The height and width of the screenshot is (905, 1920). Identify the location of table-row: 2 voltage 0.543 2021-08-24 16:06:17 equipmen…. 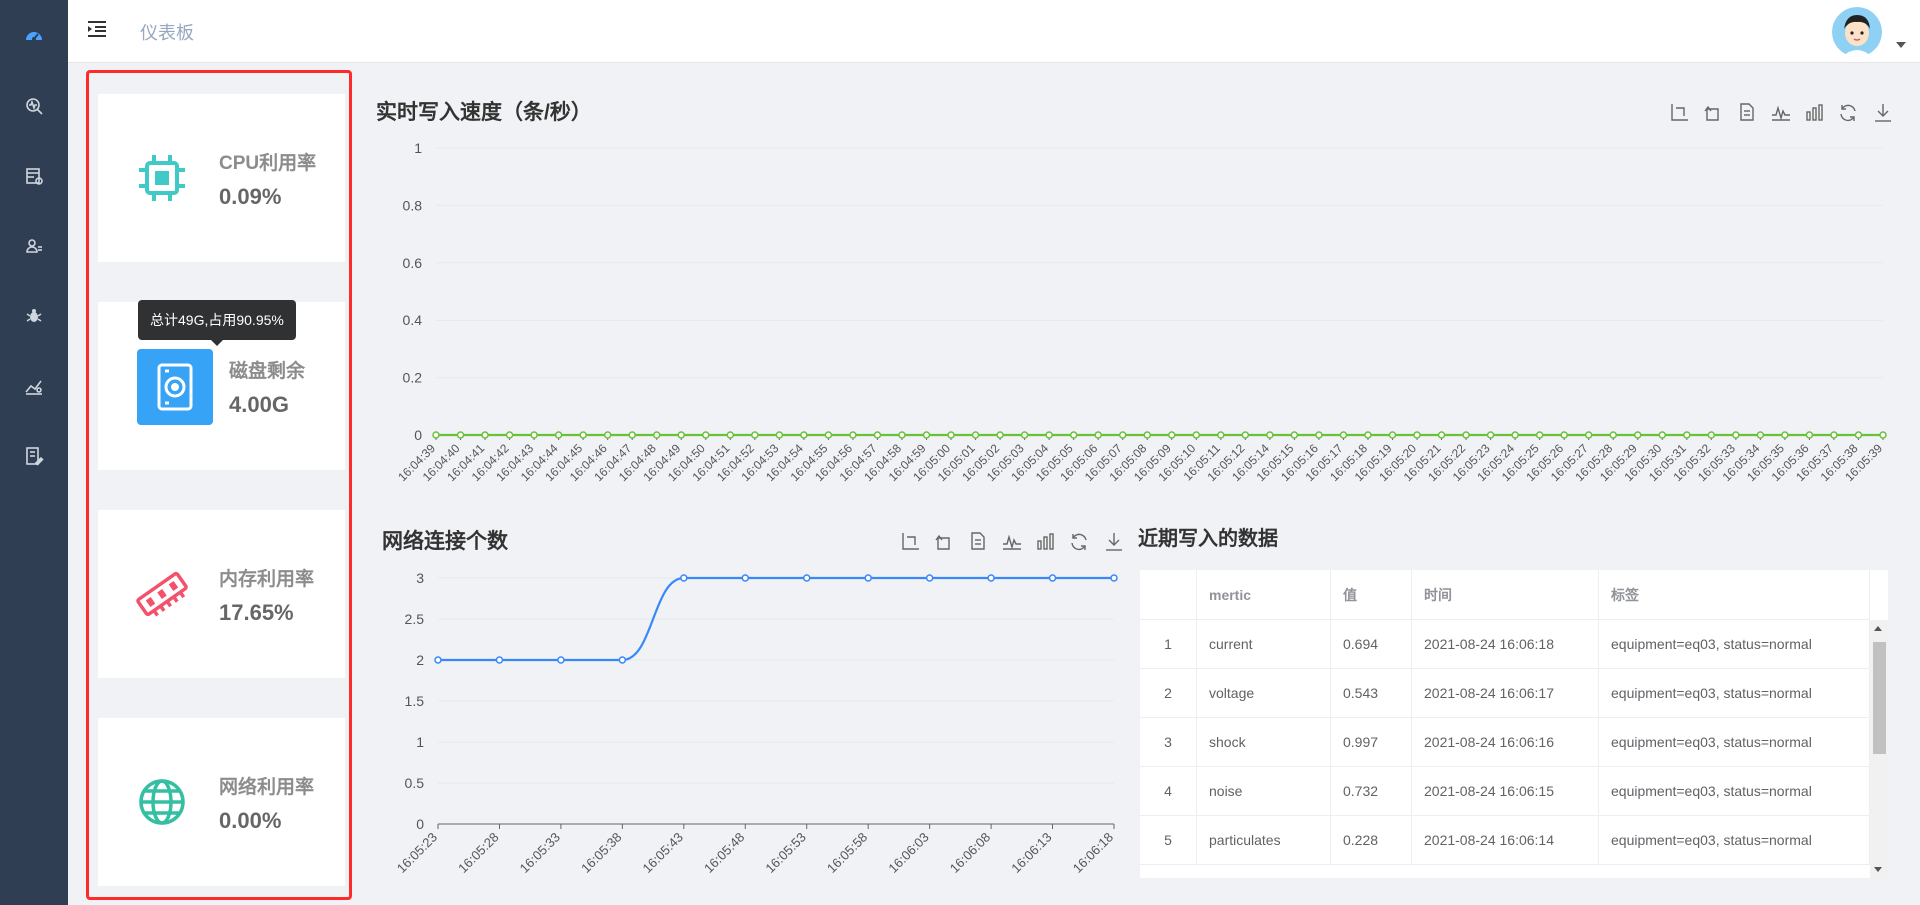
(1505, 693).